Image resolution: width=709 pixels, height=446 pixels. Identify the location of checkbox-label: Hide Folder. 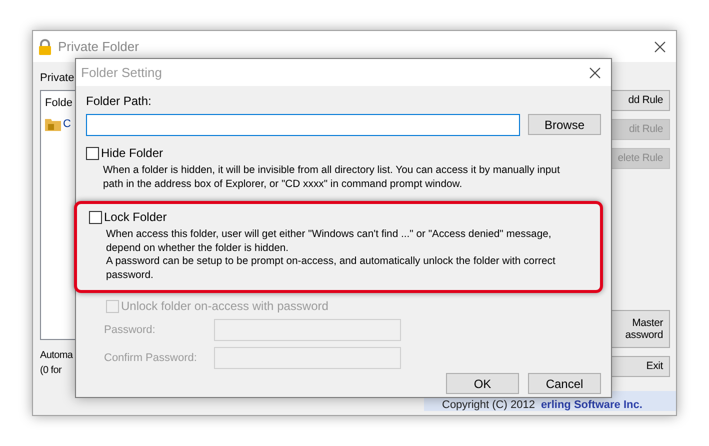
(132, 153).